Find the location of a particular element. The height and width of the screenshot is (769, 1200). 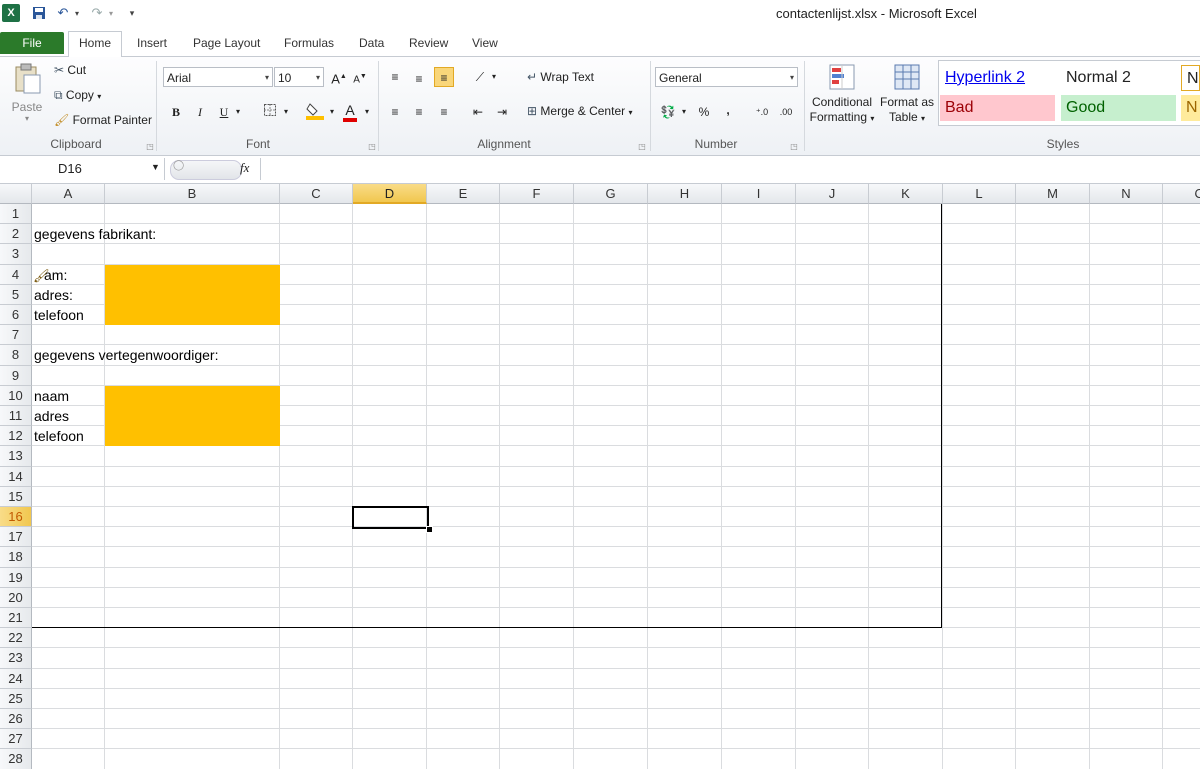

cell-a2: gegevens fabrikant: is located at coordinates (95, 234).